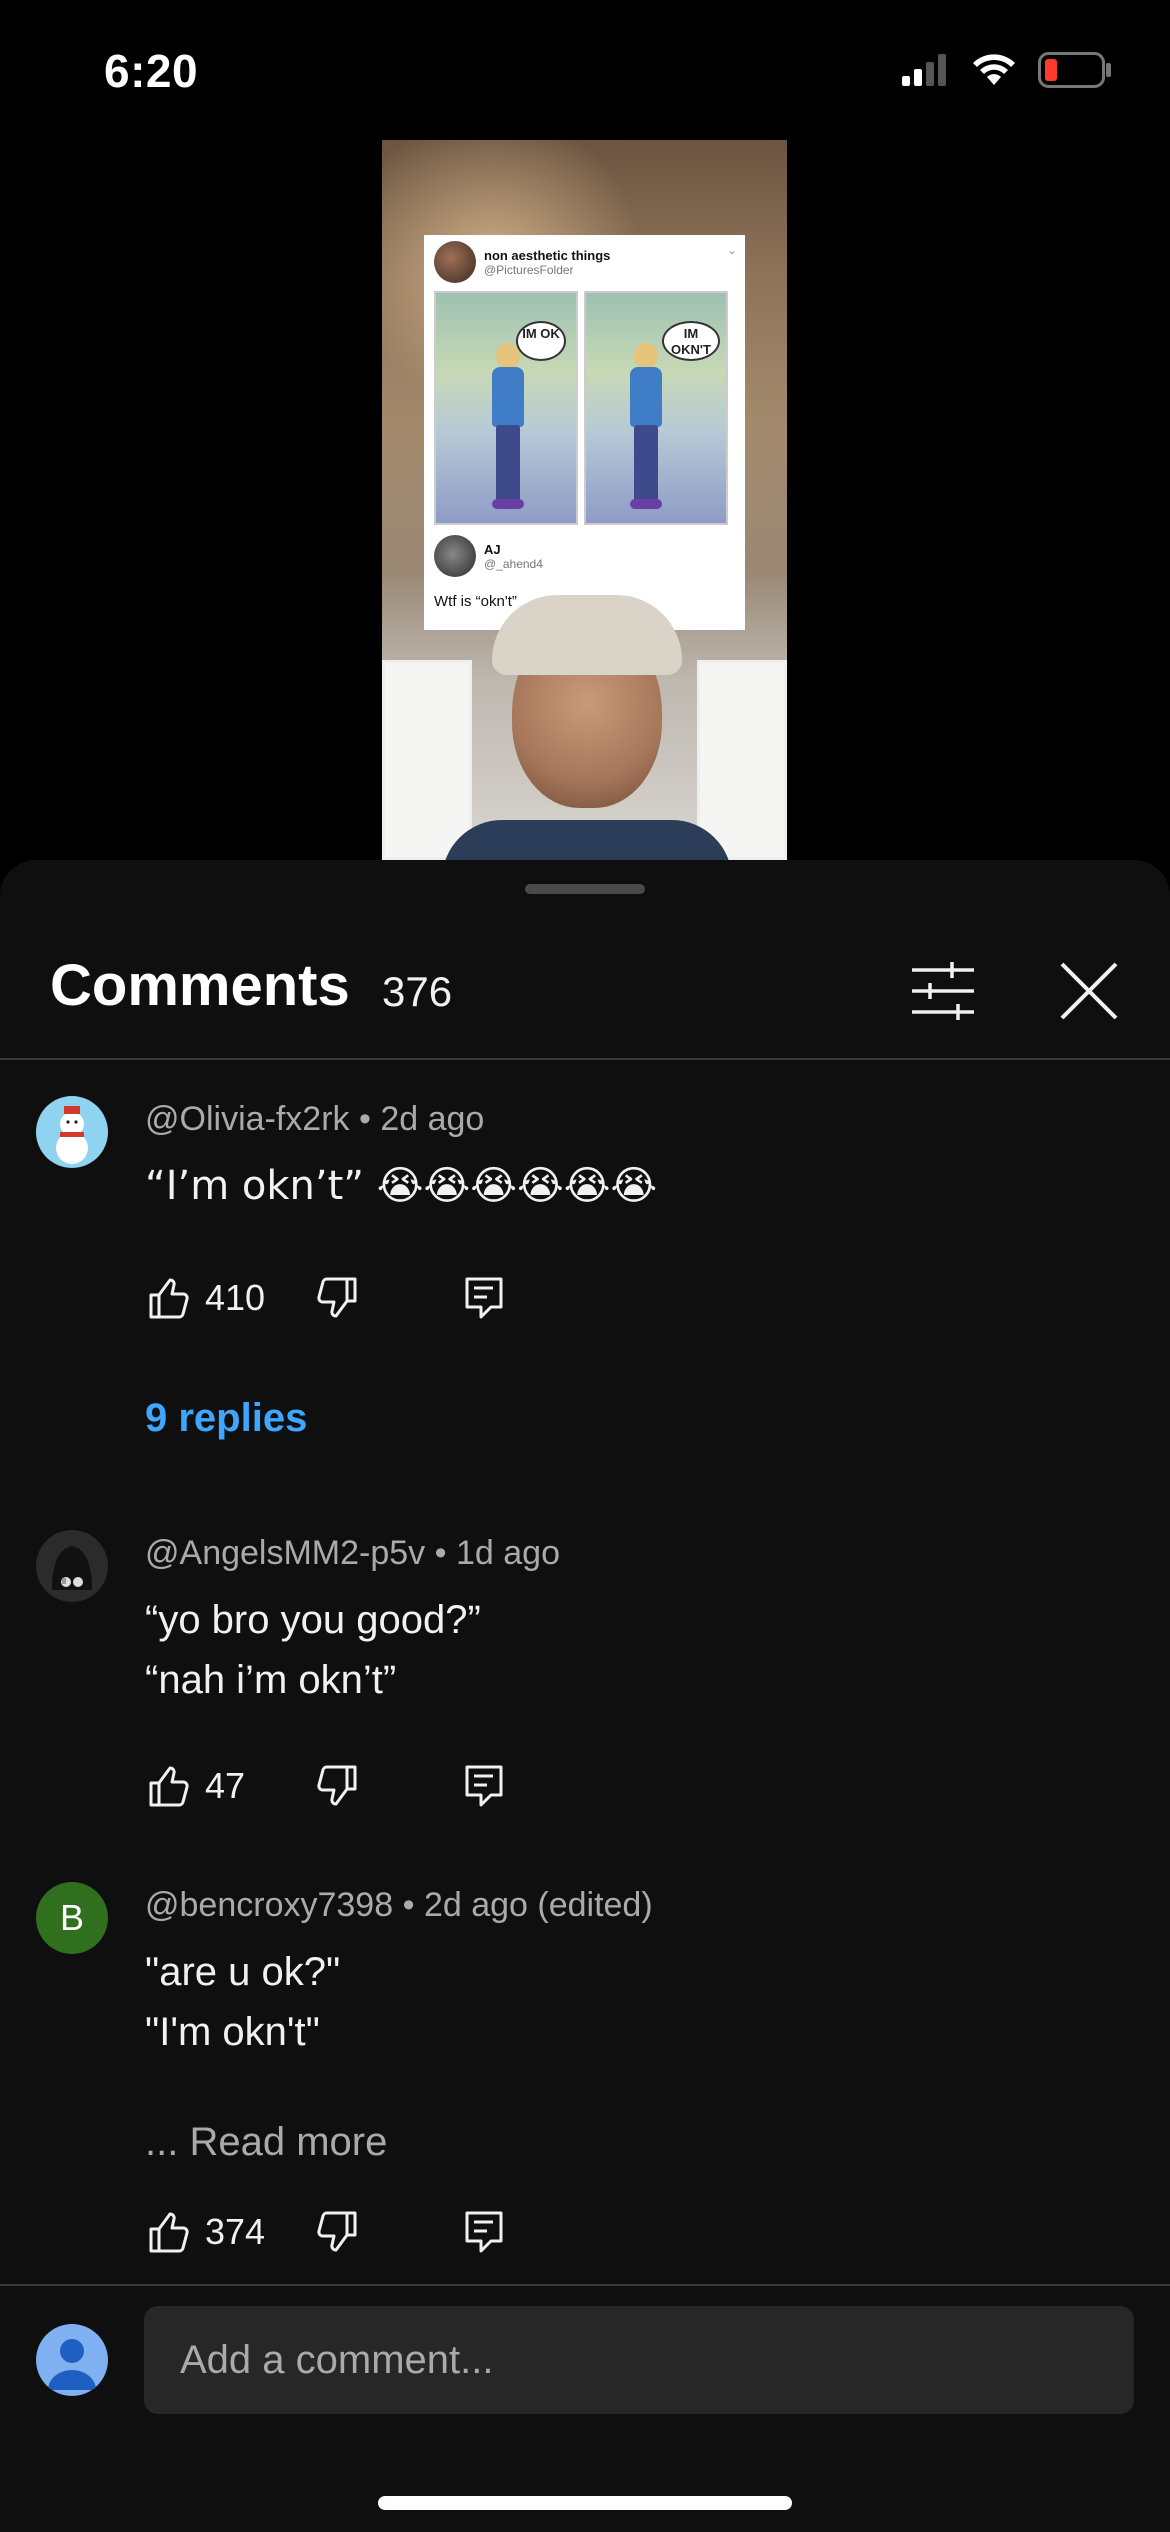  I want to click on avatar: B, so click(72, 1918).